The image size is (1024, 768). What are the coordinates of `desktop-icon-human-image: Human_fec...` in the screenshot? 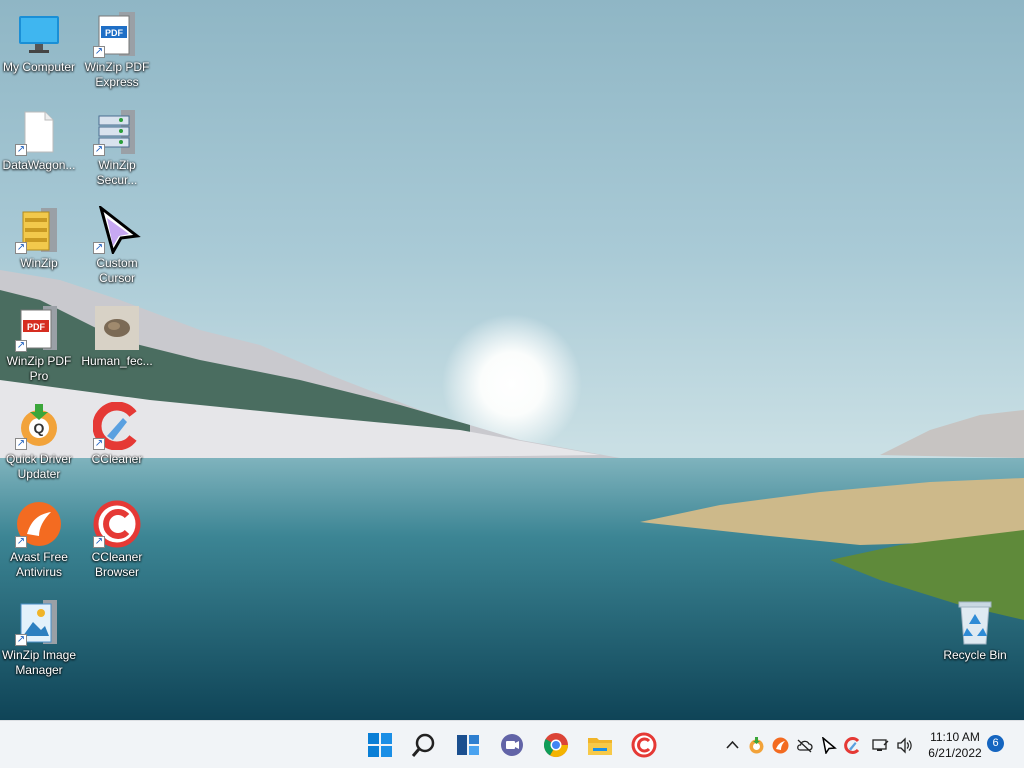 It's located at (117, 348).